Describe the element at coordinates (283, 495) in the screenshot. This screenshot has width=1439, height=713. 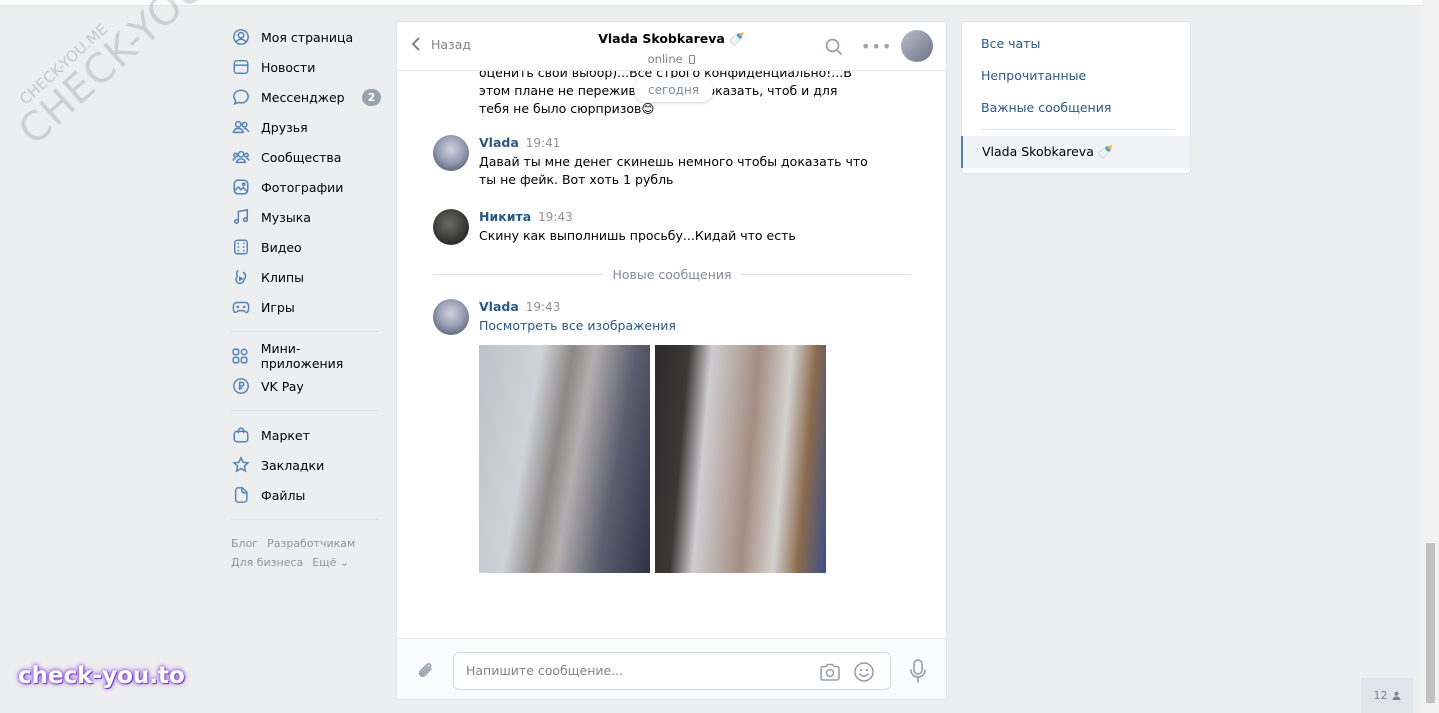
I see `nav-label: Файлы` at that location.